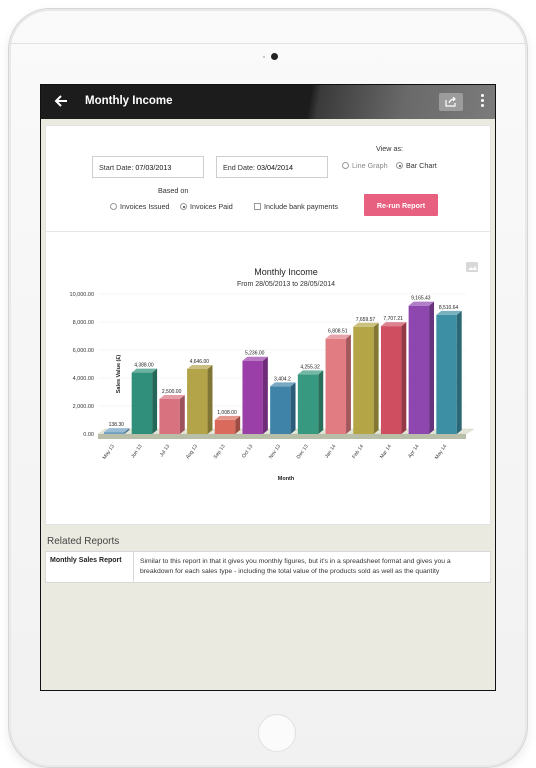 The image size is (536, 768). What do you see at coordinates (390, 148) in the screenshot?
I see `view-as-label: View as:` at bounding box center [390, 148].